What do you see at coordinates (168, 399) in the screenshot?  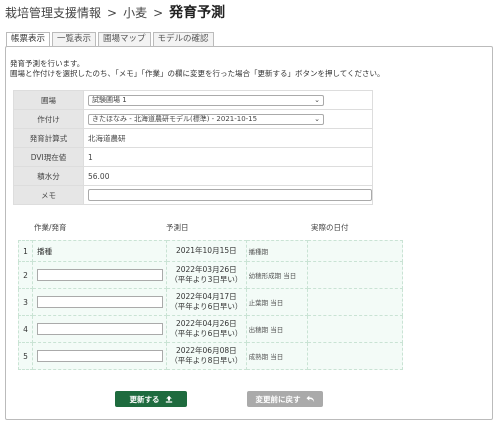 I see `upload-icon` at bounding box center [168, 399].